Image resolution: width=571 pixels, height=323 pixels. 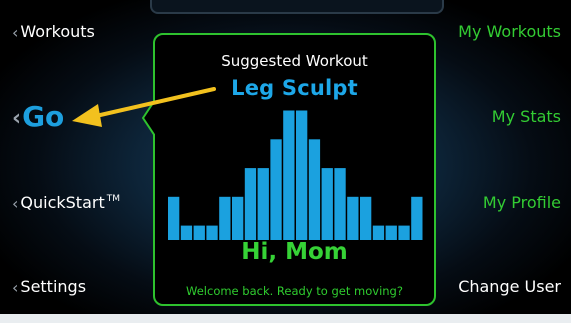 I want to click on nav-settings-label: Settings, so click(x=53, y=286).